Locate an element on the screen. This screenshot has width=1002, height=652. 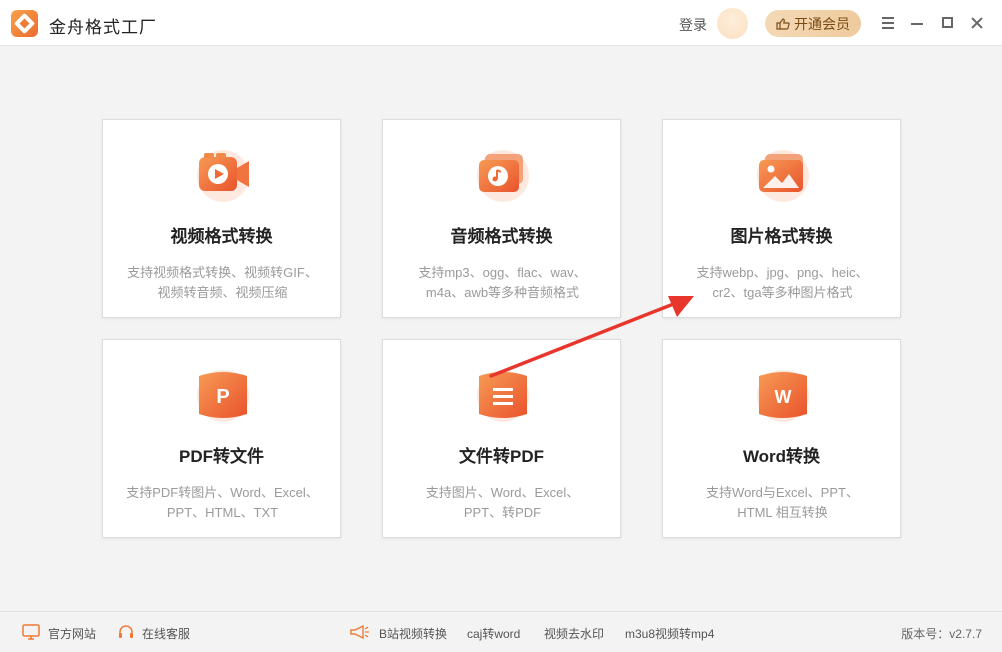
card-file-to-pdf: 文件转PDF 支持图片、Word、Excel、 PPT、转PDF is located at coordinates (501, 438).